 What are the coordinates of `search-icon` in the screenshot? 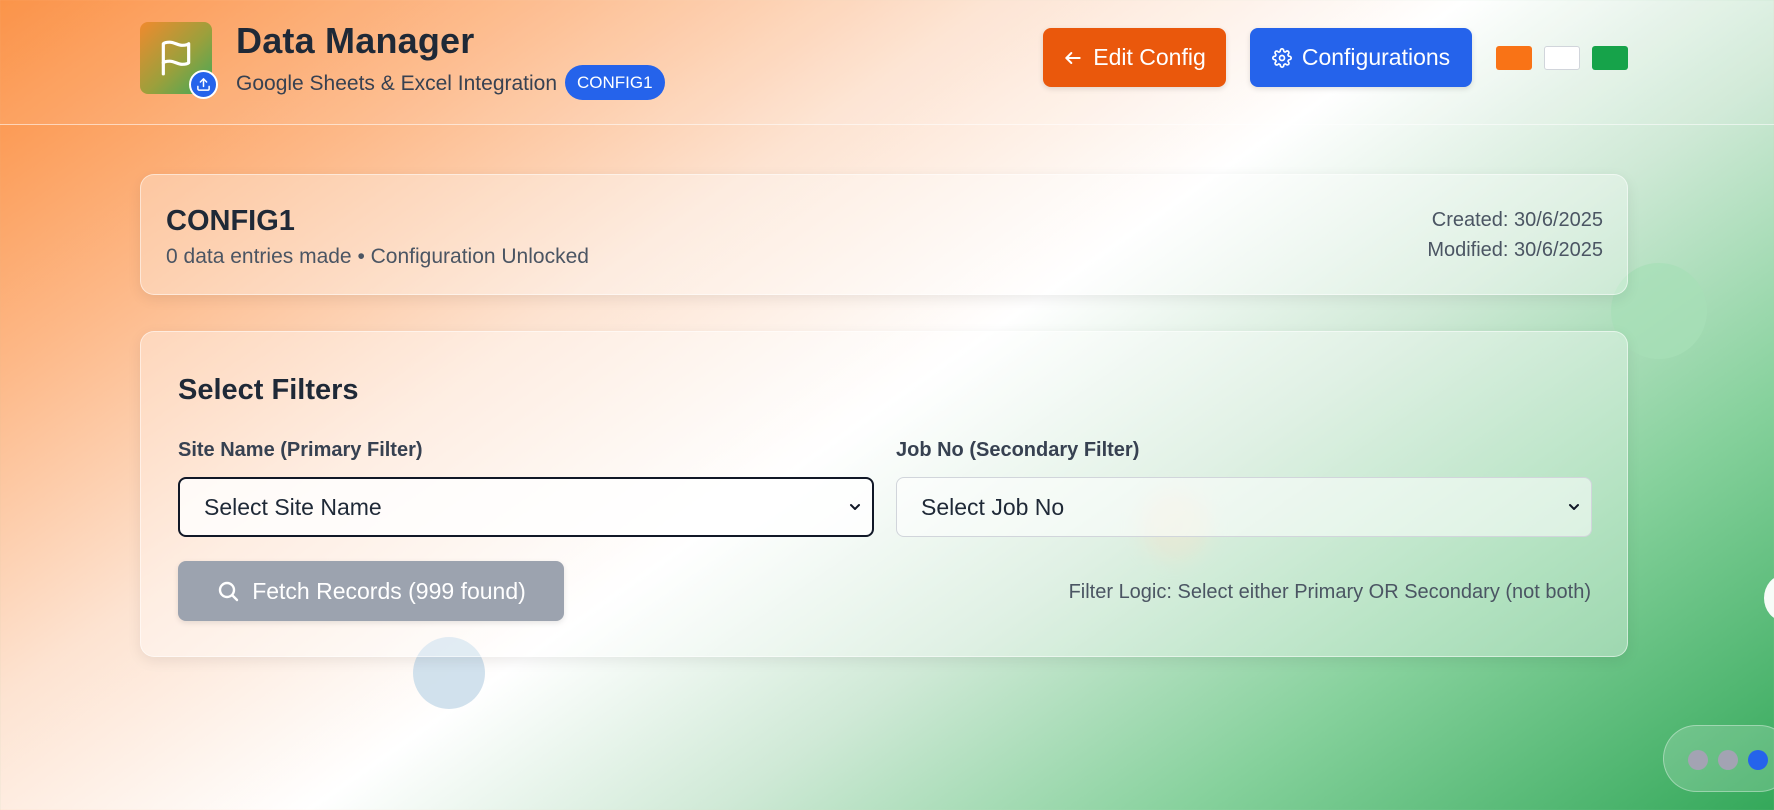 It's located at (229, 591).